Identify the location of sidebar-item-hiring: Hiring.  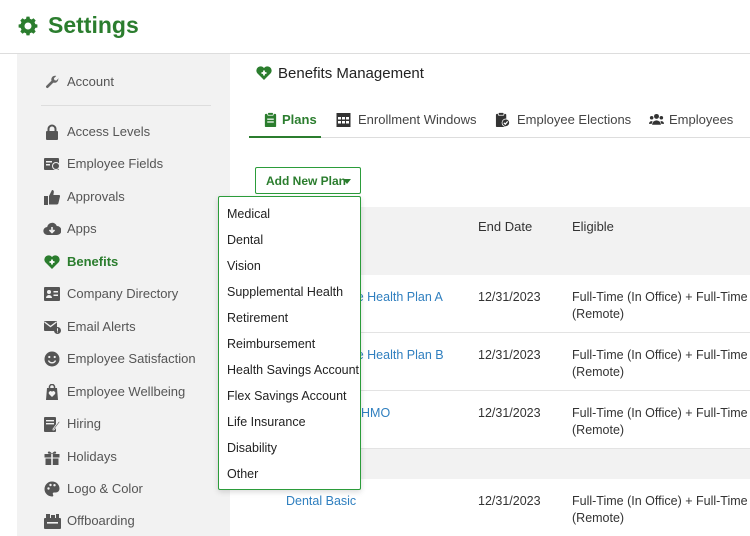
(123, 424).